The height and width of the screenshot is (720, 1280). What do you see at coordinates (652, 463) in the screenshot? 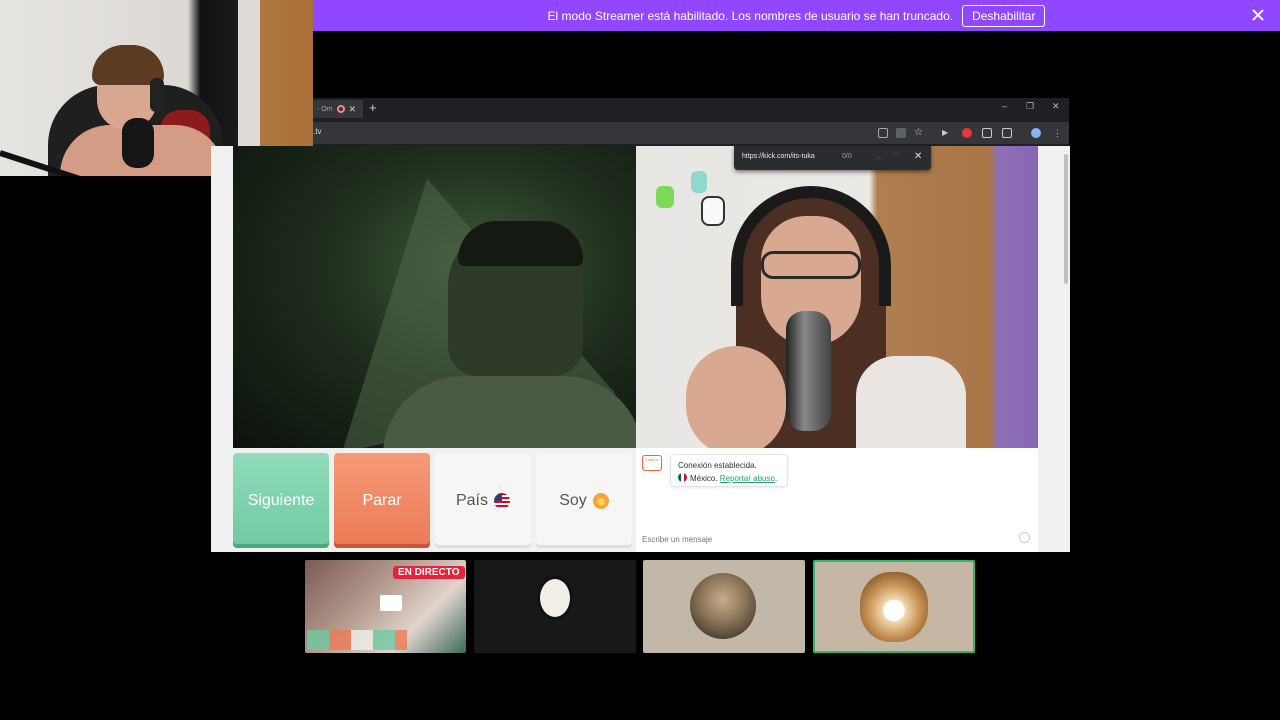
I see `ometv-logo: Ome tv` at bounding box center [652, 463].